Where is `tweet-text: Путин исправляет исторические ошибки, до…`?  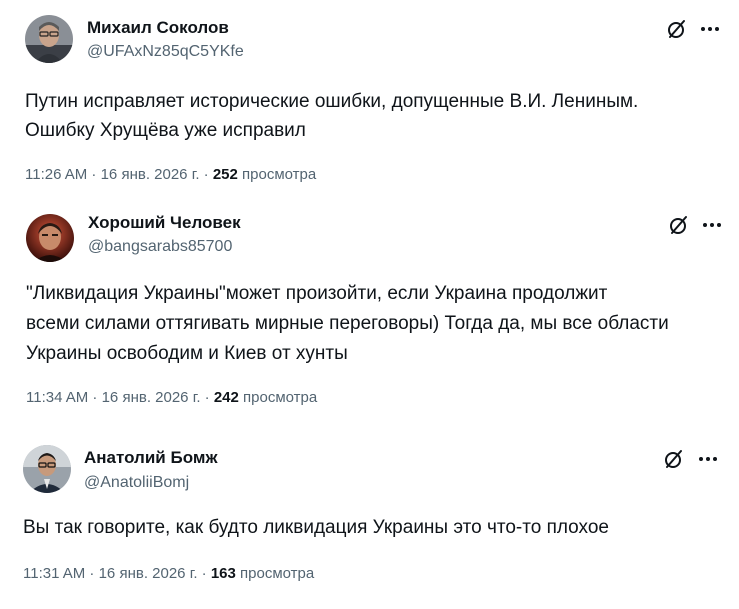
tweet-text: Путин исправляет исторические ошибки, до… is located at coordinates (331, 116).